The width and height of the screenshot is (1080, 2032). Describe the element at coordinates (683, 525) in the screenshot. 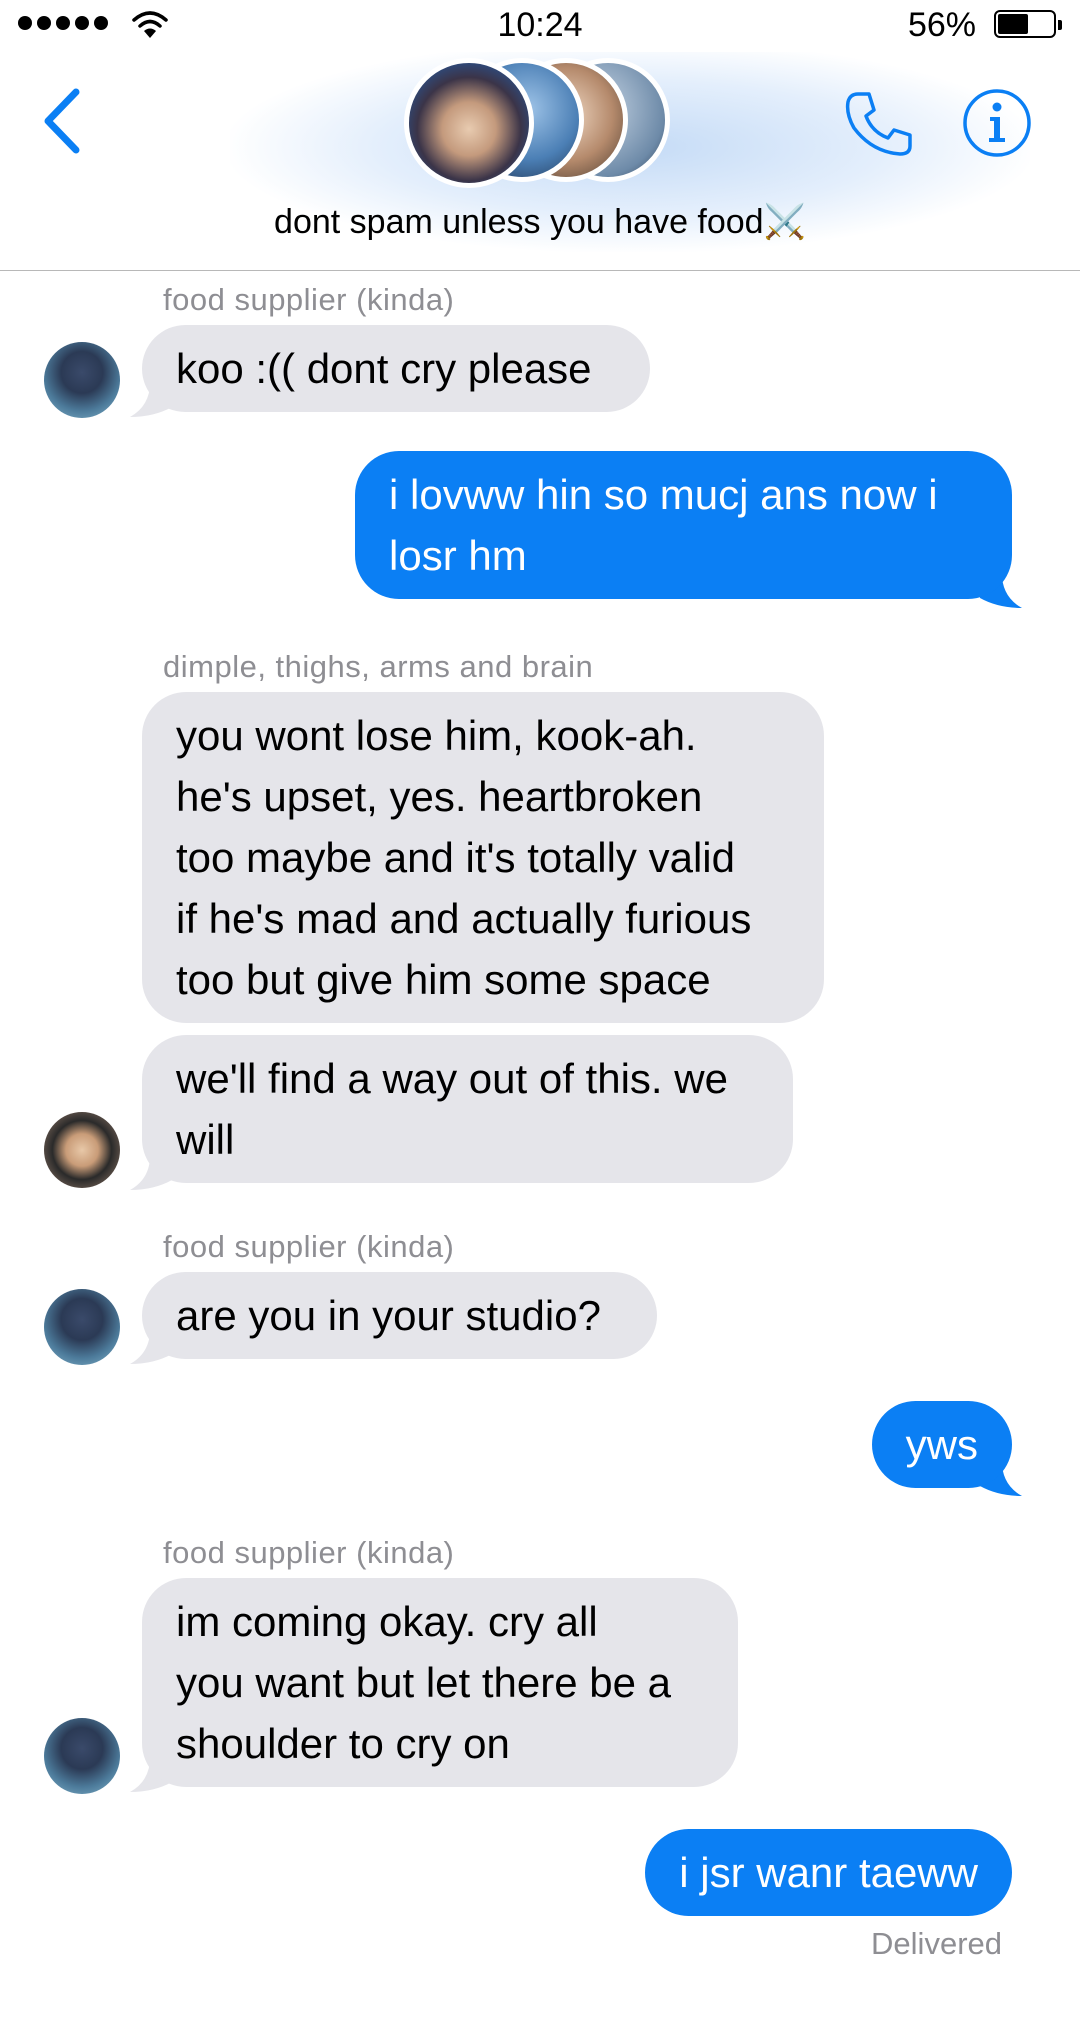

I see `message-bubble-outgoing: i lovww hin so mucj ans now i losr hm` at that location.